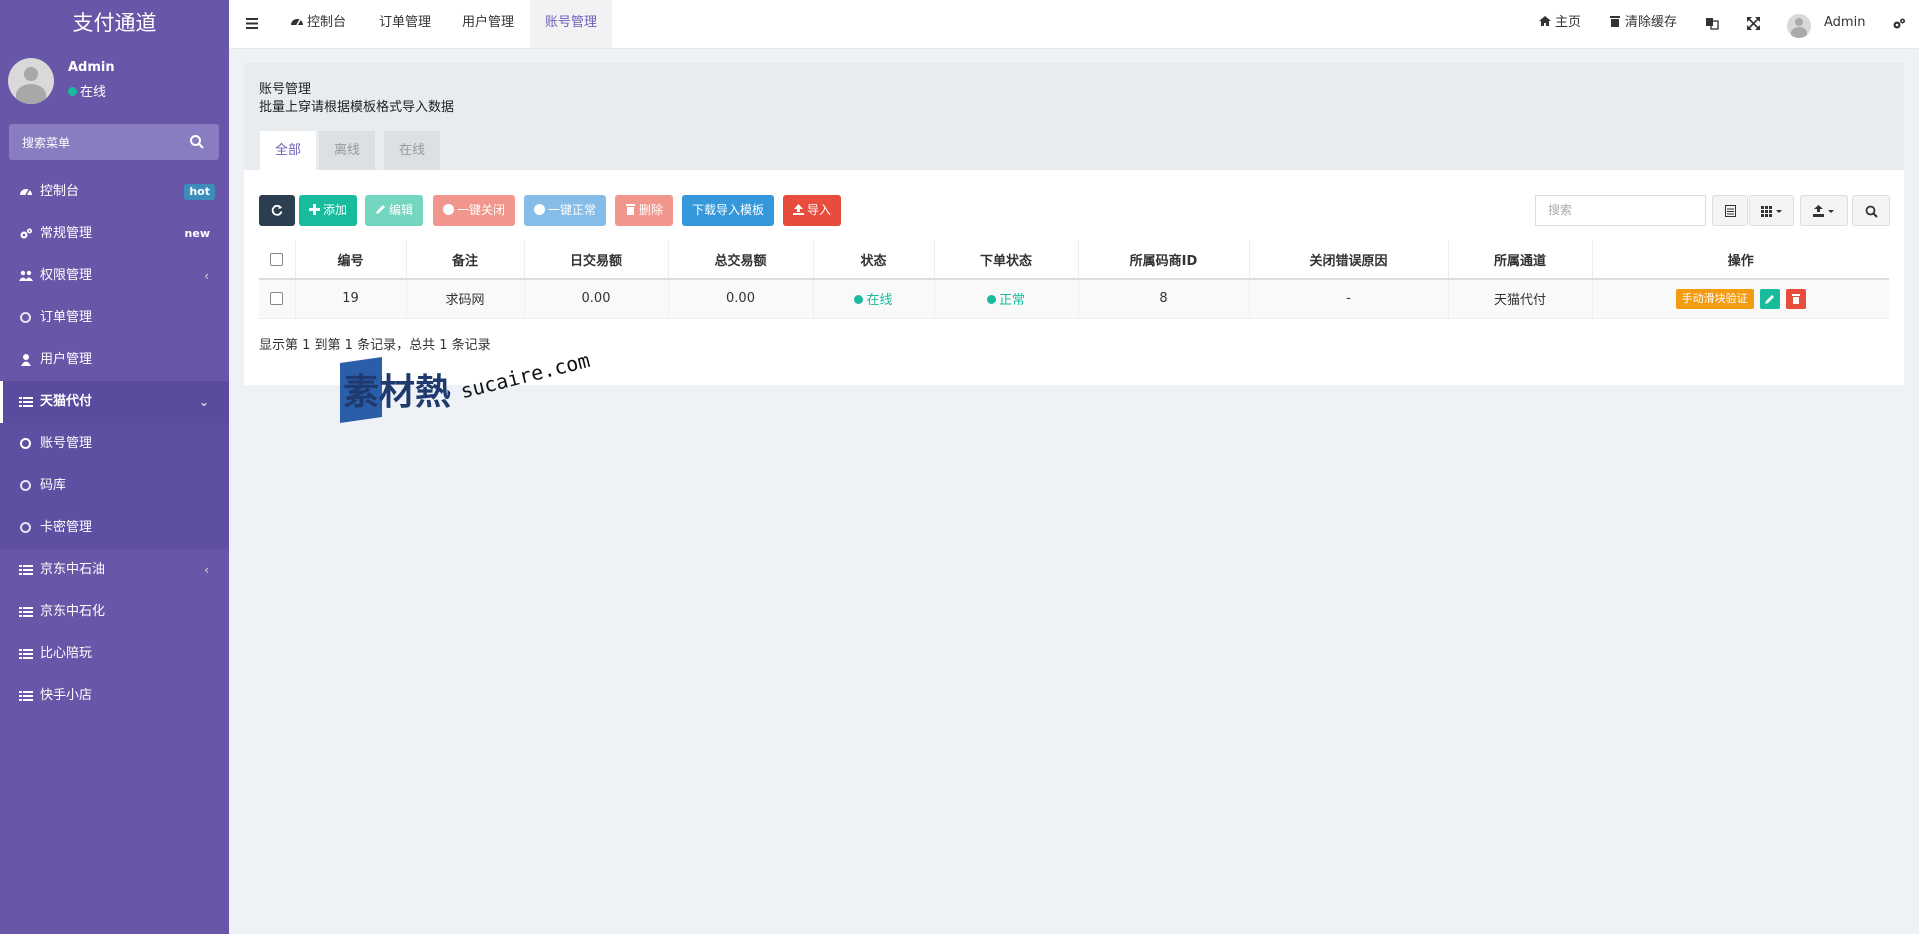 The image size is (1919, 934). Describe the element at coordinates (114, 654) in the screenshot. I see `sidebar-item-bixin: 比心陪玩` at that location.